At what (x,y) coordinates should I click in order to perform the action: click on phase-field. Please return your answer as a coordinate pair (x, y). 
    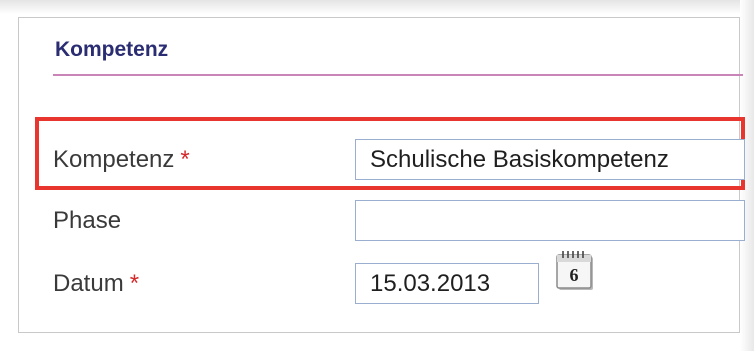
    Looking at the image, I should click on (550, 220).